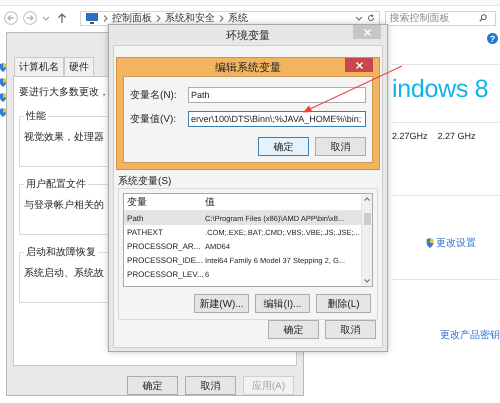 The height and width of the screenshot is (403, 500). What do you see at coordinates (281, 202) in the screenshot?
I see `column-header: 值` at bounding box center [281, 202].